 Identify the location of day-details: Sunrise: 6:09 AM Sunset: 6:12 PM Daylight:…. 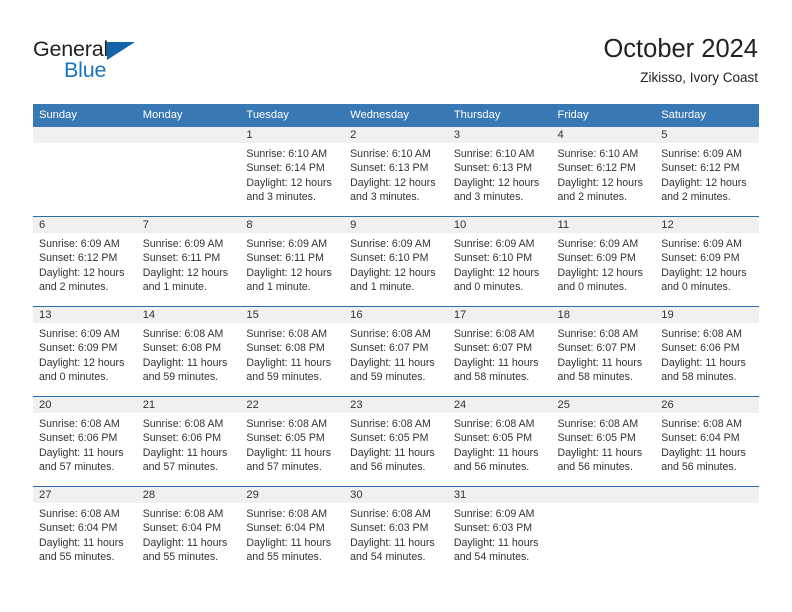
(707, 173).